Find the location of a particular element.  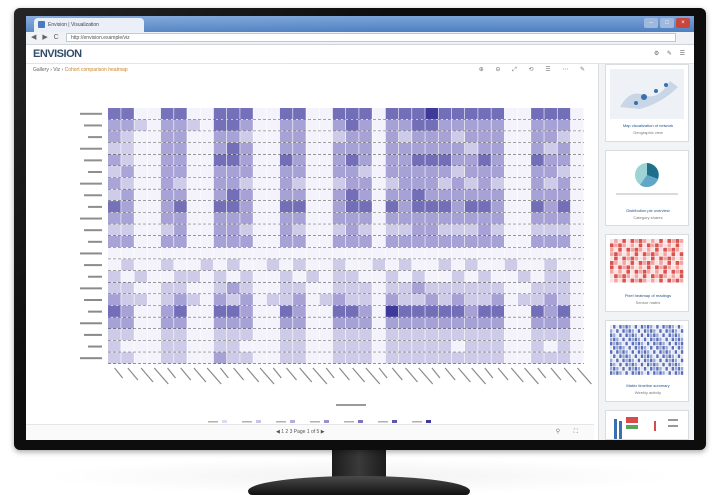

minimize-button: – is located at coordinates (651, 23).